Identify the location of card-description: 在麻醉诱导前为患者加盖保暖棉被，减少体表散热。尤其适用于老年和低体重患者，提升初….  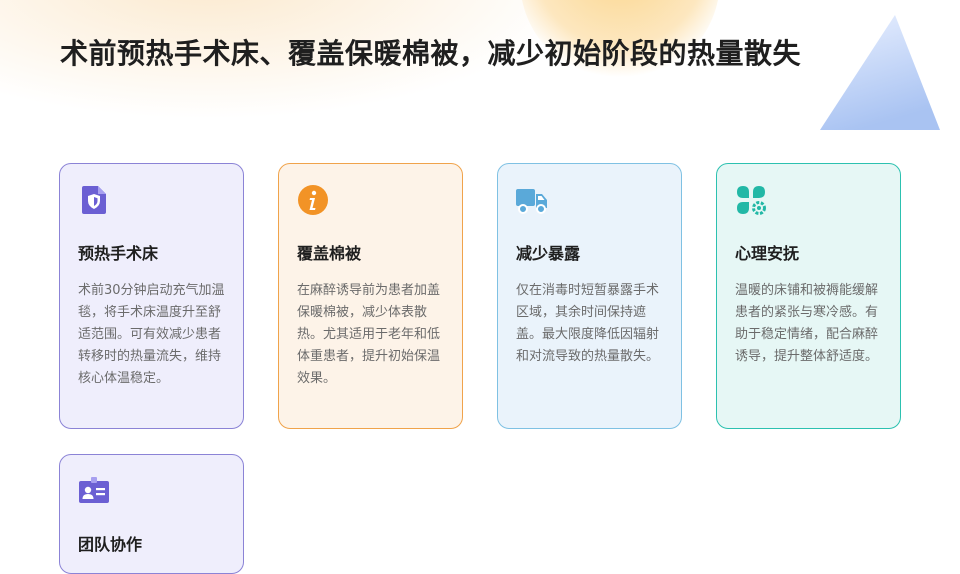
(369, 334).